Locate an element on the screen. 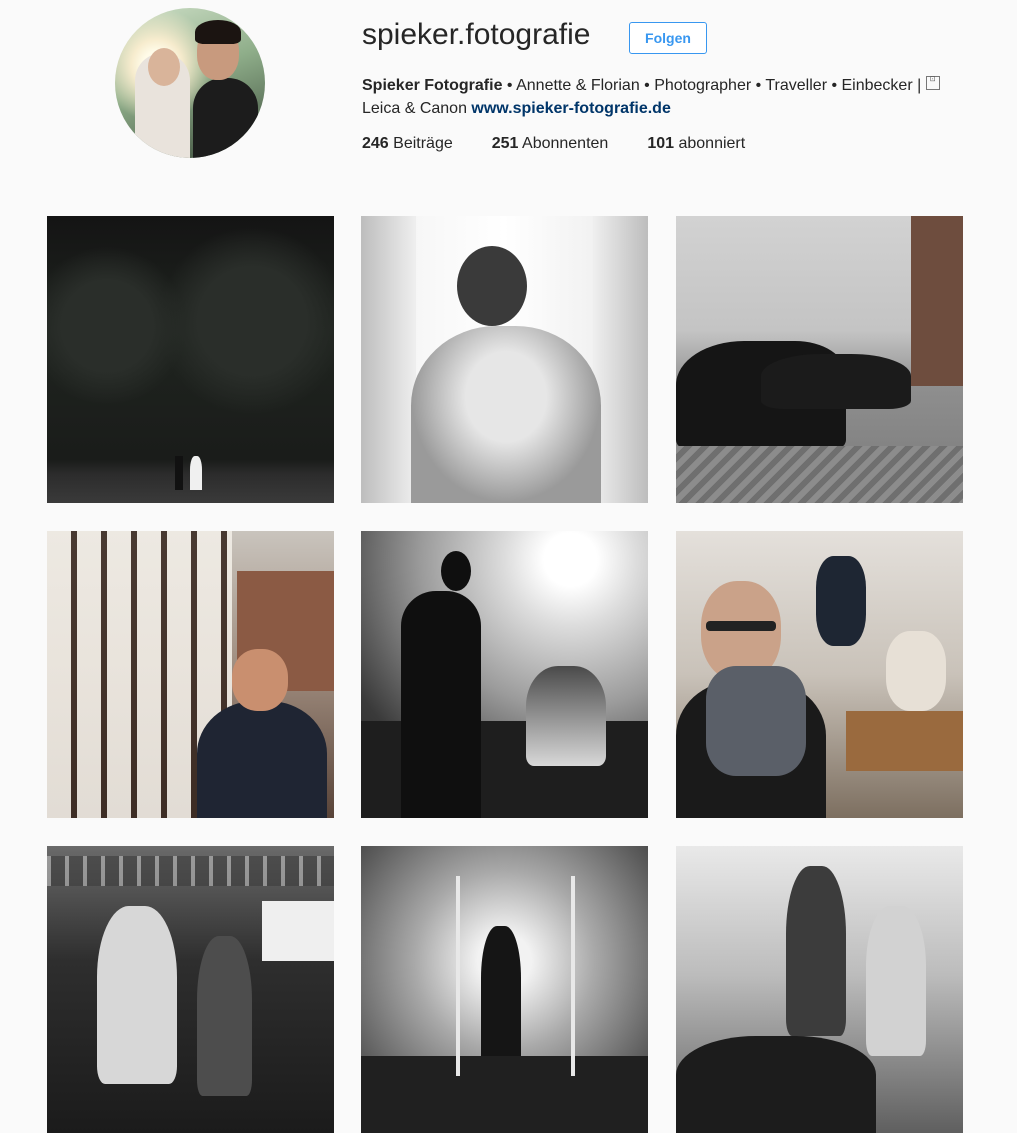 This screenshot has height=1133, width=1017. post-9-crowd-head is located at coordinates (776, 1084).